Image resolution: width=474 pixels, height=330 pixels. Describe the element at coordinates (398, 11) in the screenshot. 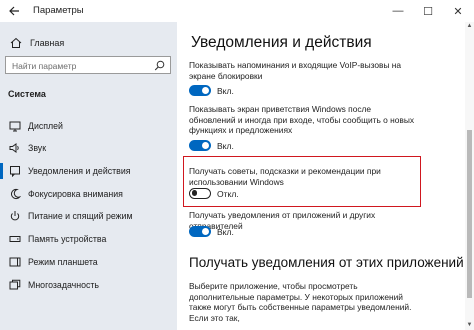

I see `minimize-button: —` at that location.